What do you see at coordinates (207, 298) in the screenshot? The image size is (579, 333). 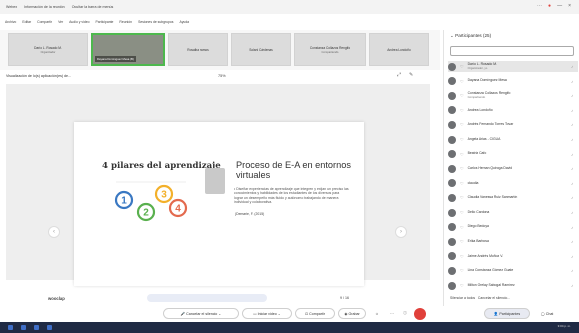 I see `presenter-controls` at bounding box center [207, 298].